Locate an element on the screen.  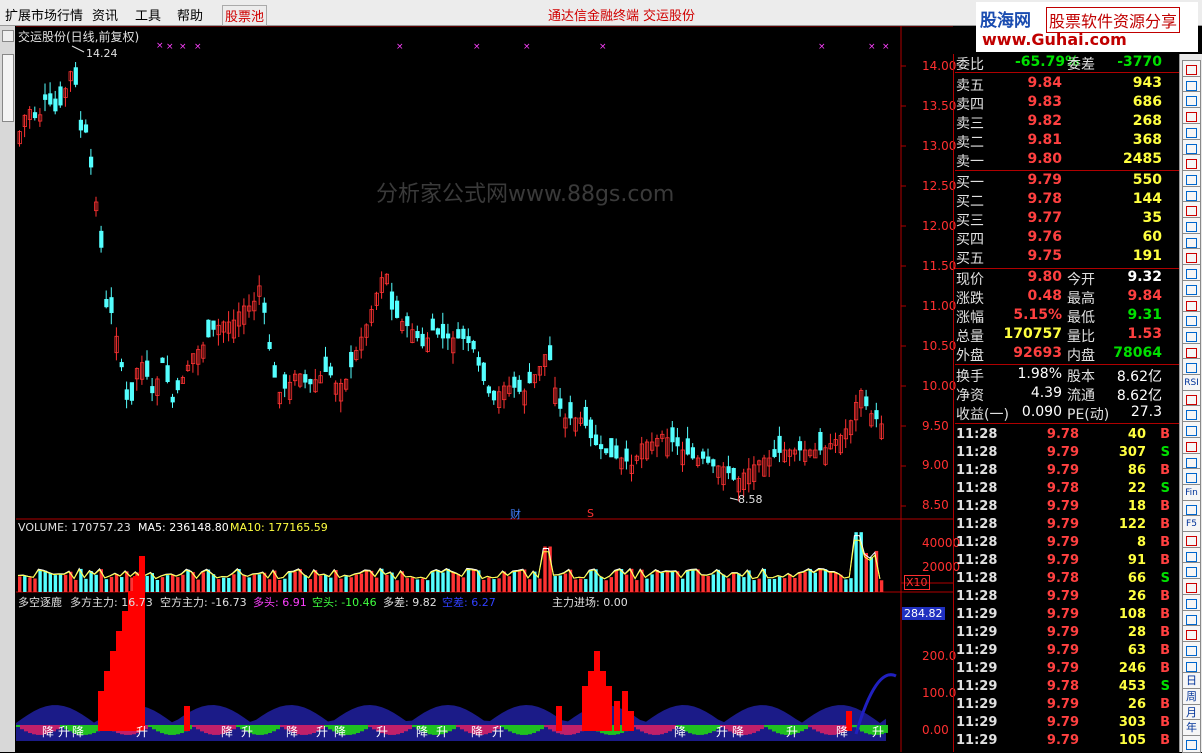
price-axis-tick: 12.50 is located at coordinates (939, 186).